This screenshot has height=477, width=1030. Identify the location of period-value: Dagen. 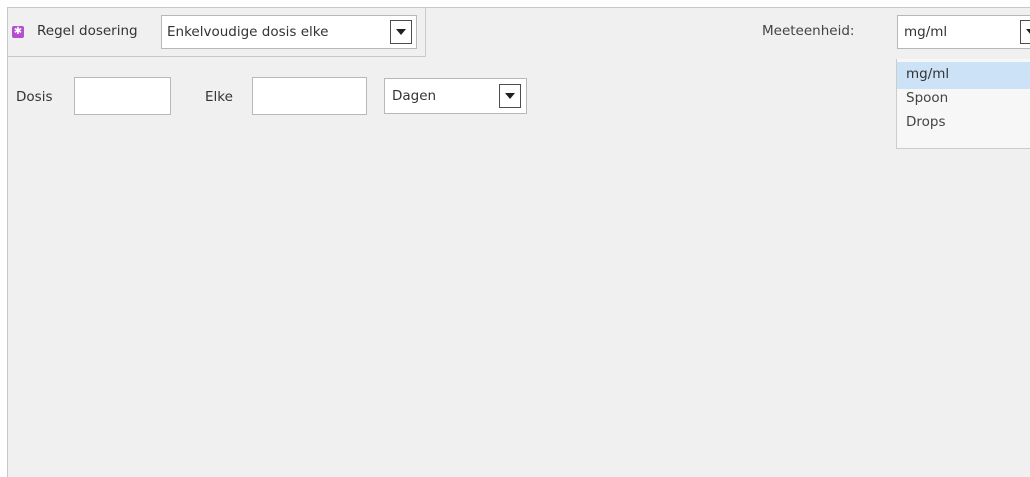
(414, 96).